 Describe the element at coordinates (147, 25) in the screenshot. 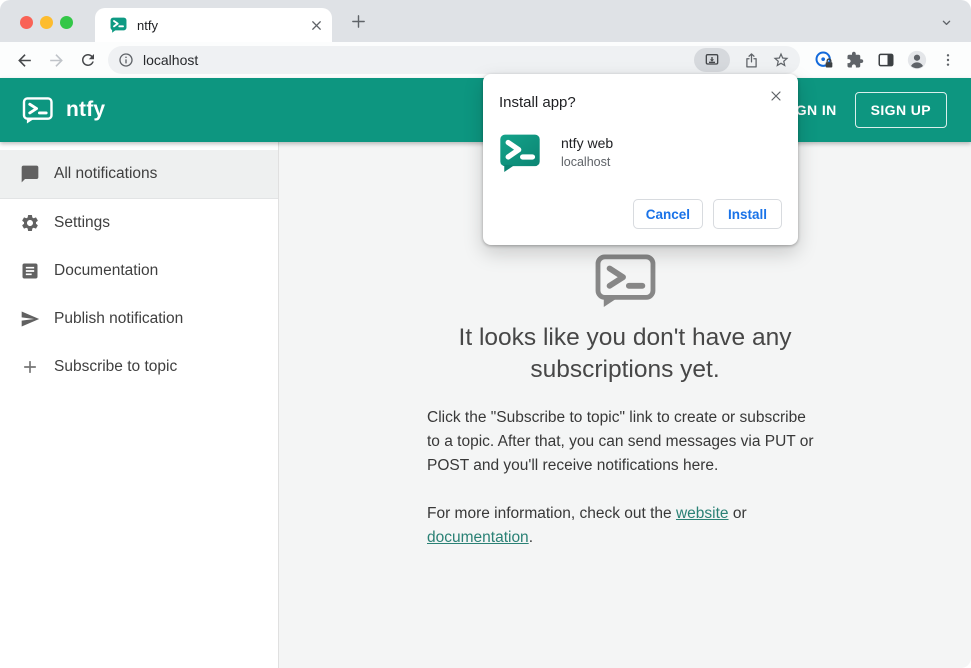

I see `tab-title: ntfy` at that location.